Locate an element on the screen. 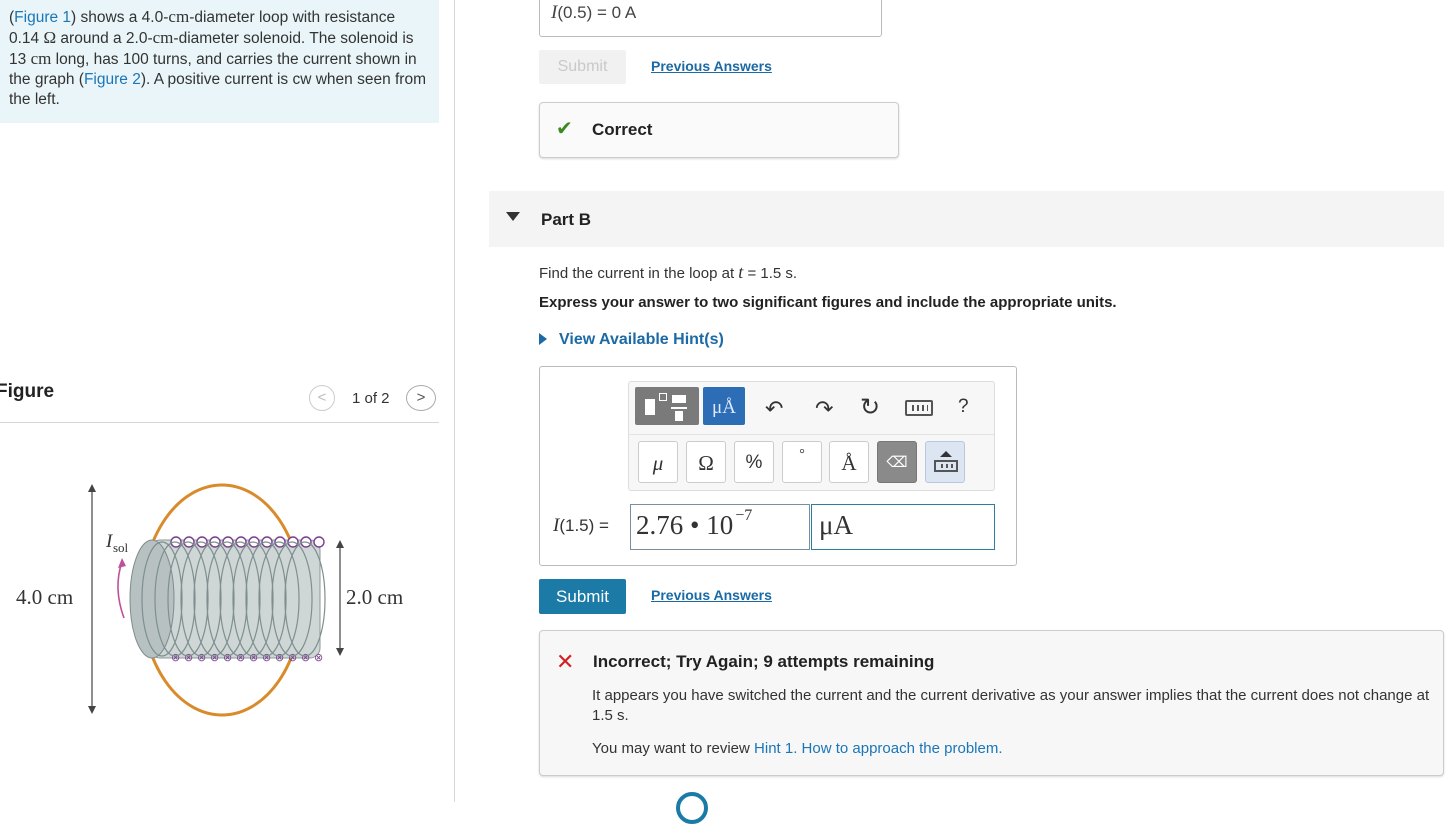 The width and height of the screenshot is (1447, 824). chevron-up-icon is located at coordinates (946, 454).